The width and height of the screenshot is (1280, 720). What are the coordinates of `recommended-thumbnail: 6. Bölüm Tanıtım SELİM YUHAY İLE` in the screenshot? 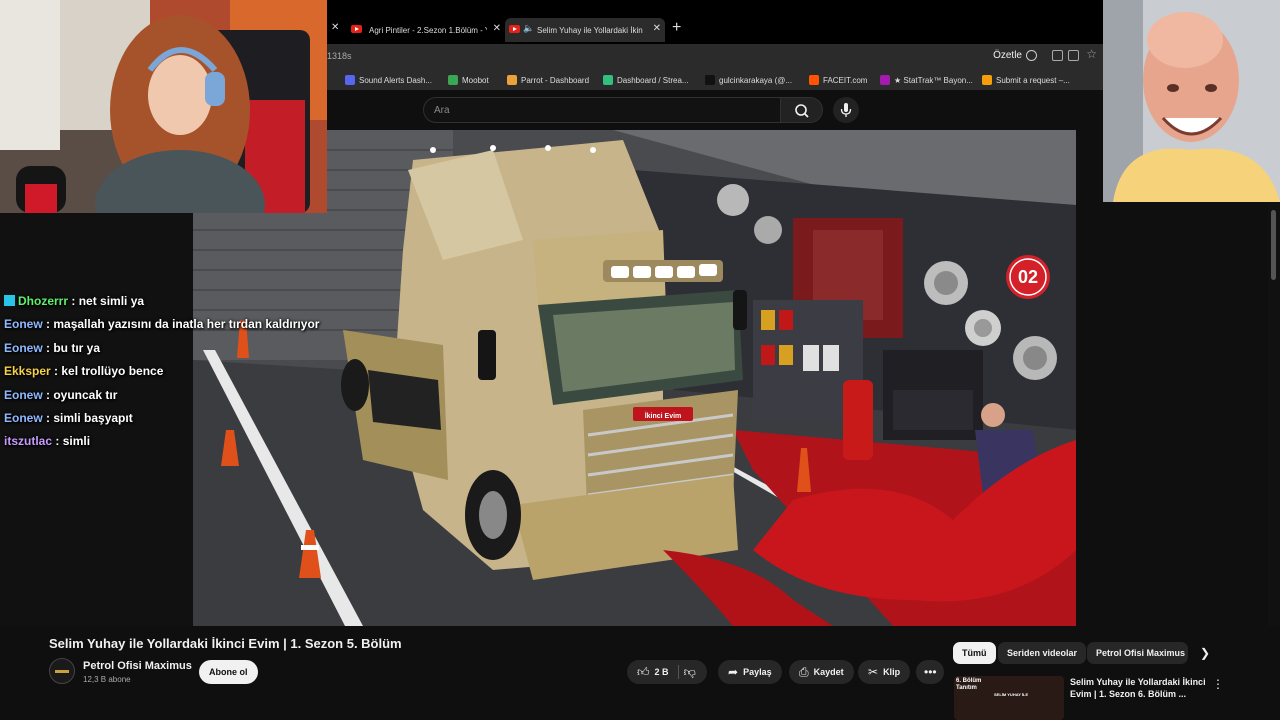 It's located at (1009, 698).